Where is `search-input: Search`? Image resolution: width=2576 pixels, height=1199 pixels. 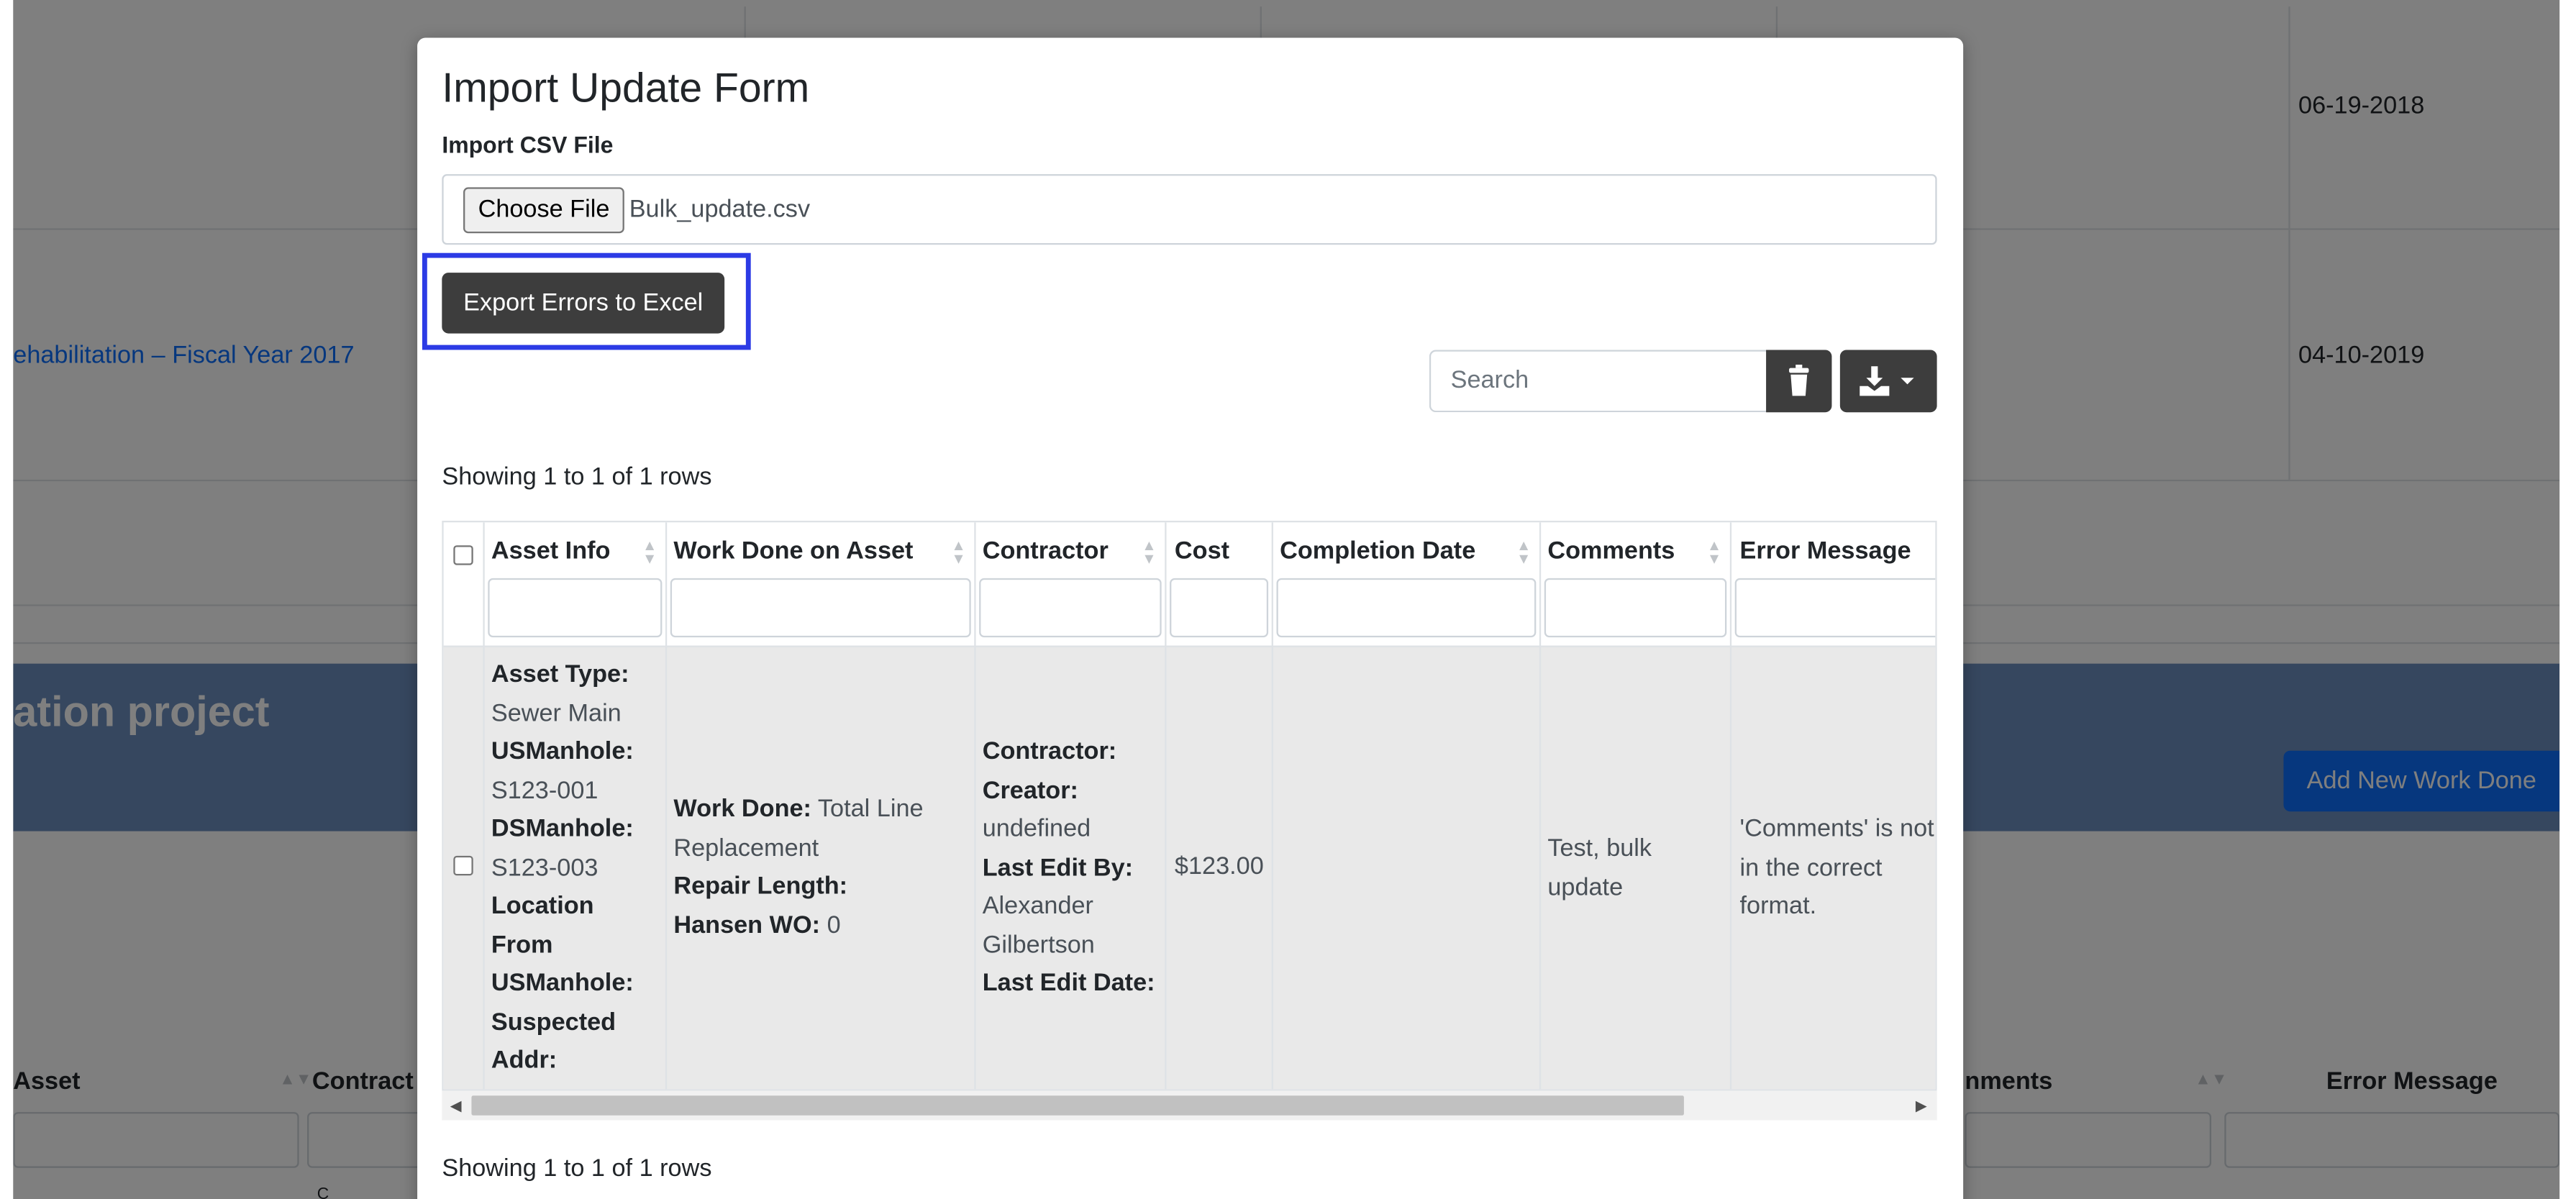 search-input: Search is located at coordinates (1599, 381).